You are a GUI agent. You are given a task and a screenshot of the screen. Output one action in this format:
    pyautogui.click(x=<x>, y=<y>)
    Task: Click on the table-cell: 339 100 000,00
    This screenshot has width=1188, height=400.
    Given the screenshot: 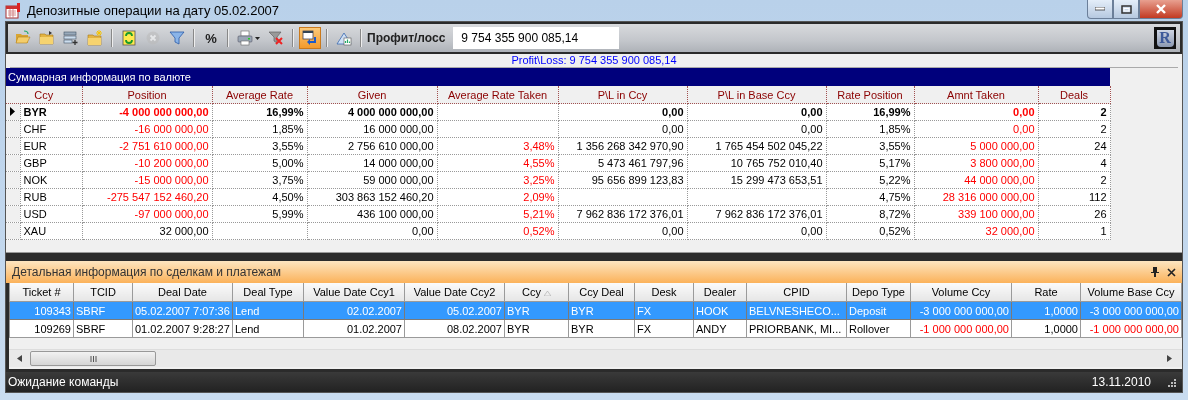 What is the action you would take?
    pyautogui.click(x=976, y=214)
    